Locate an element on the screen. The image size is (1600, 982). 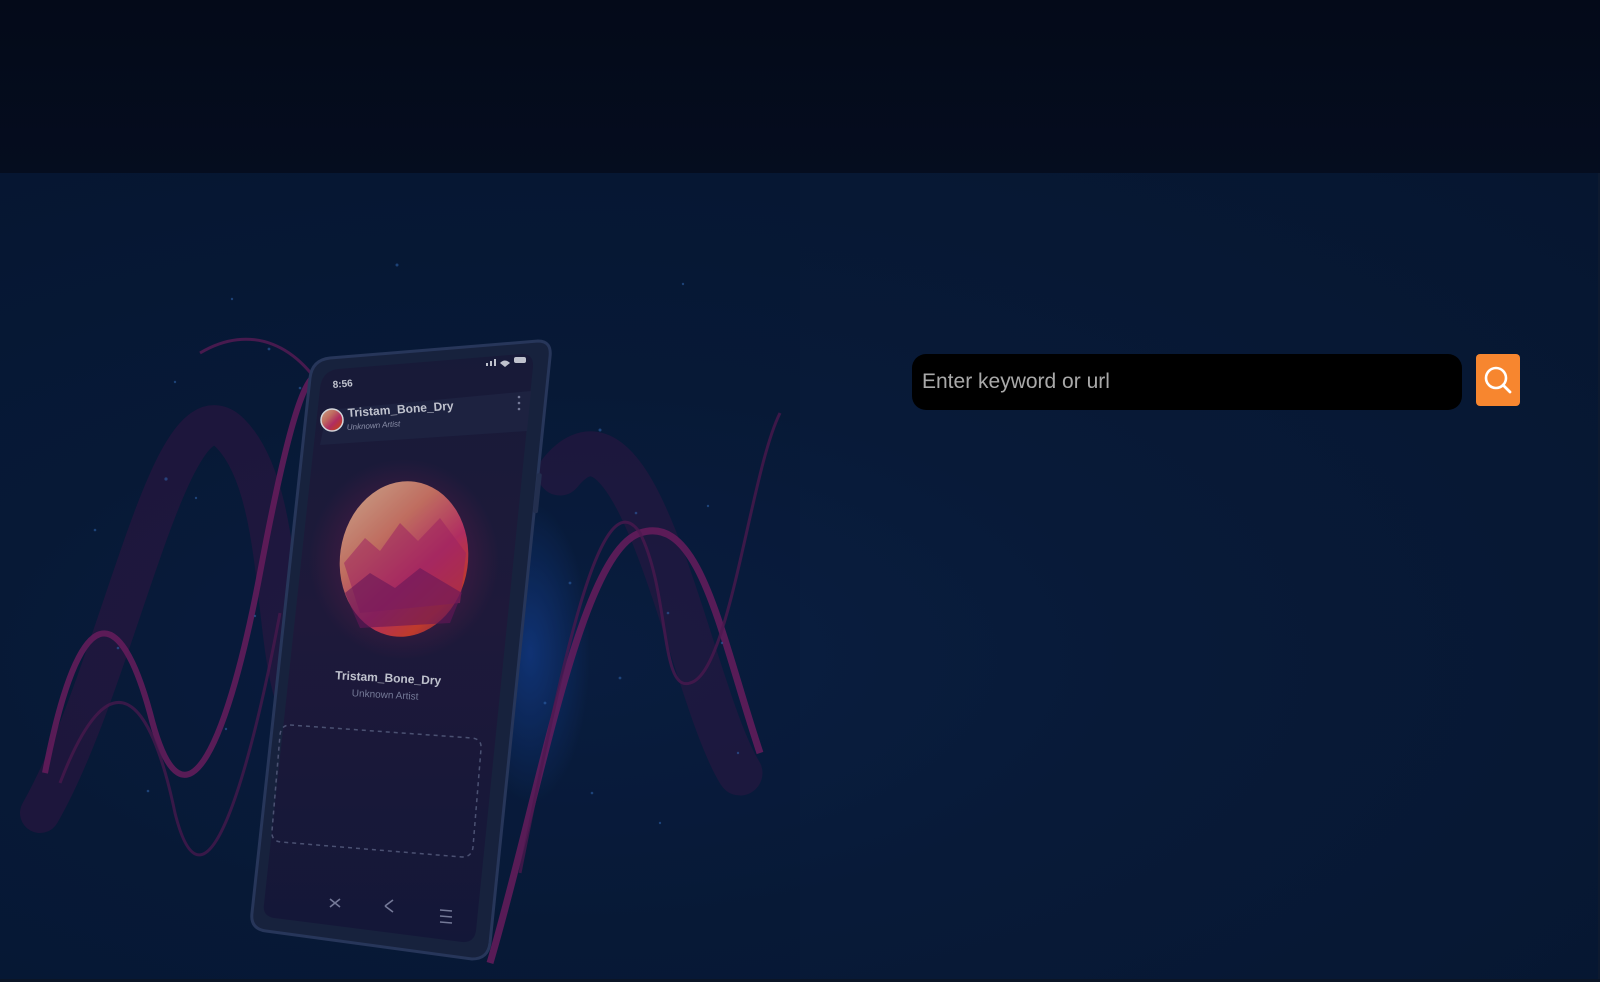
search-button is located at coordinates (1498, 380).